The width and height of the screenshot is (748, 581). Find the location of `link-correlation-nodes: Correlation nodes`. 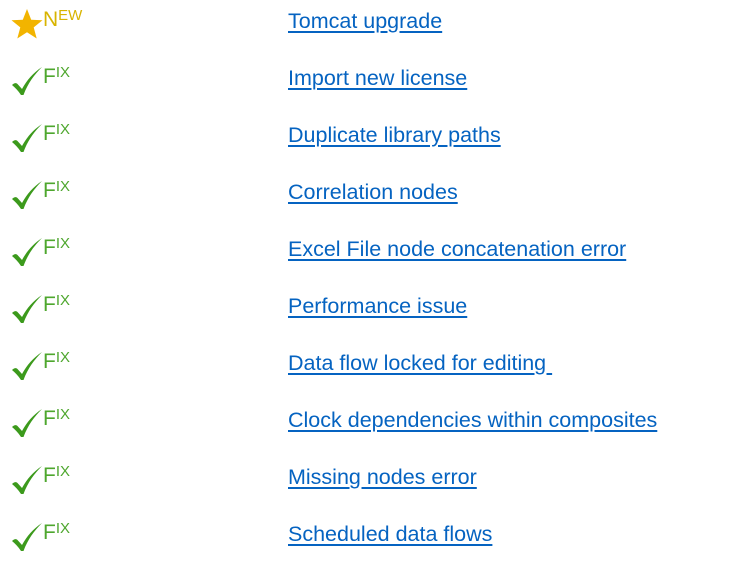

link-correlation-nodes: Correlation nodes is located at coordinates (373, 193).